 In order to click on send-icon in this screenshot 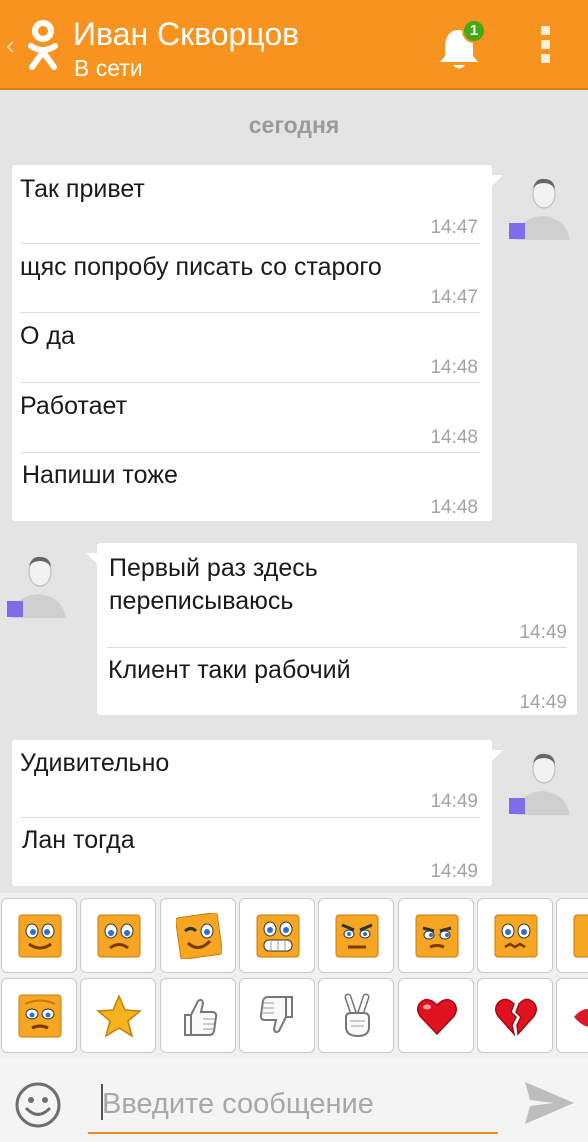, I will do `click(549, 1103)`.